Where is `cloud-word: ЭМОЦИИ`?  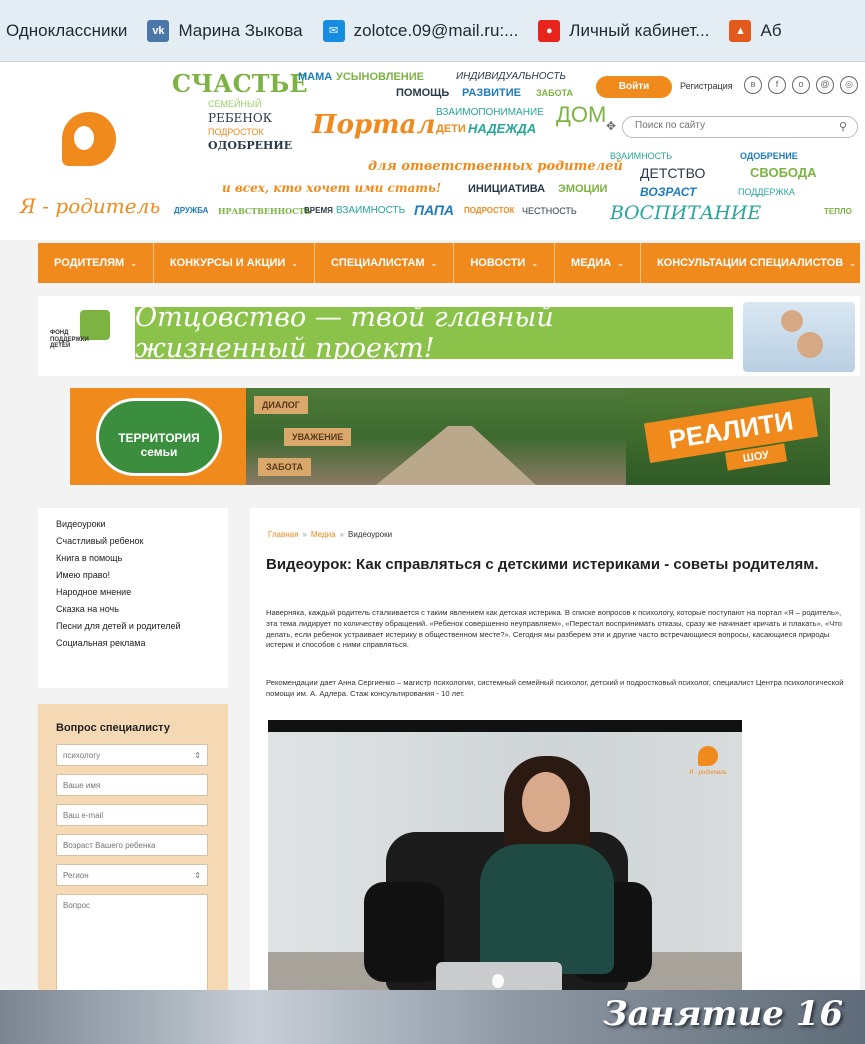 cloud-word: ЭМОЦИИ is located at coordinates (583, 189).